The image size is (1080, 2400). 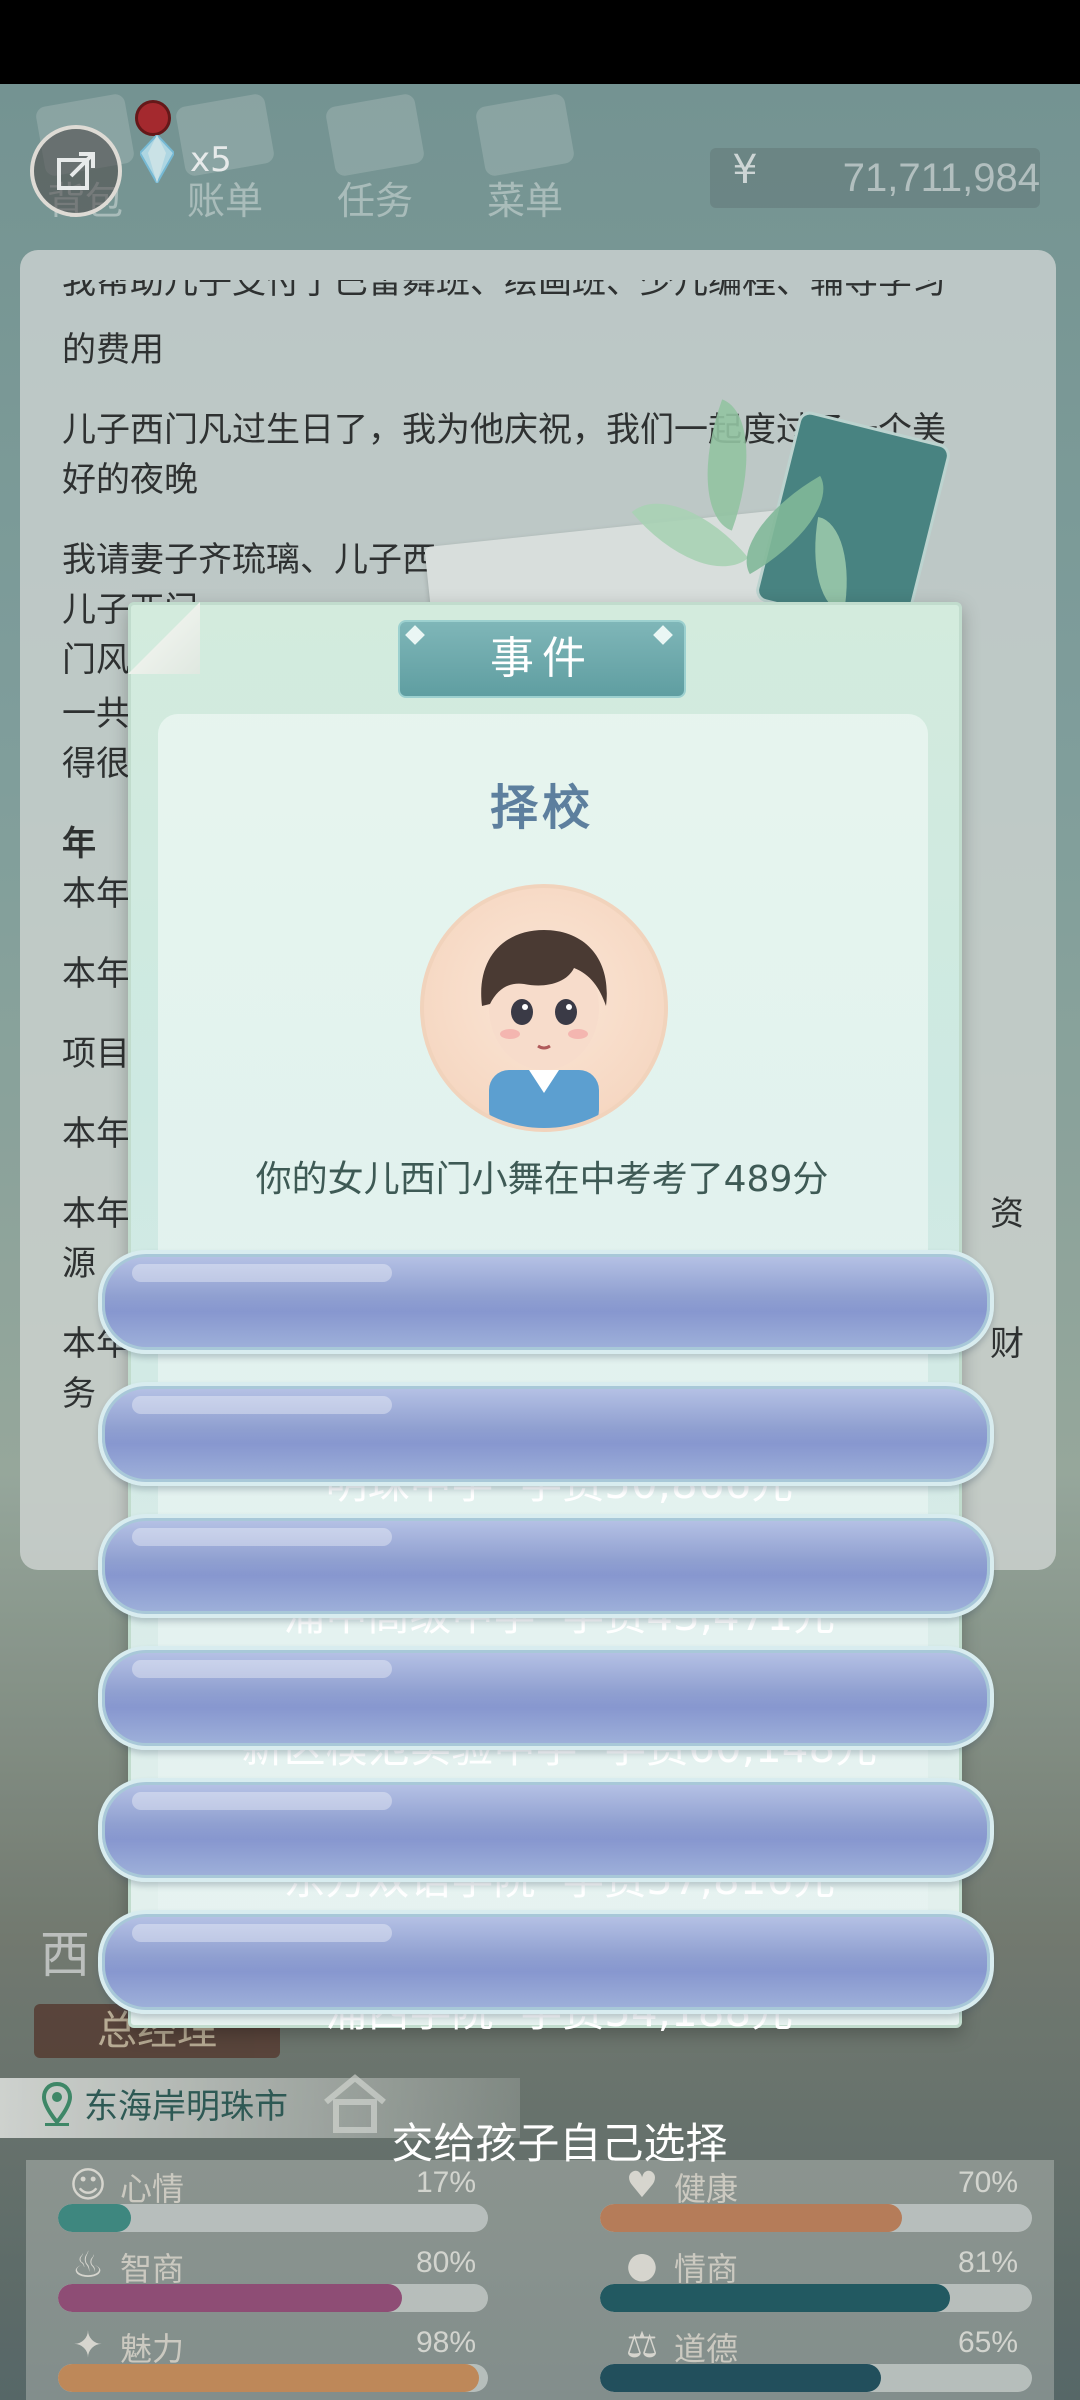 What do you see at coordinates (542, 659) in the screenshot?
I see `dialog-header: 事件` at bounding box center [542, 659].